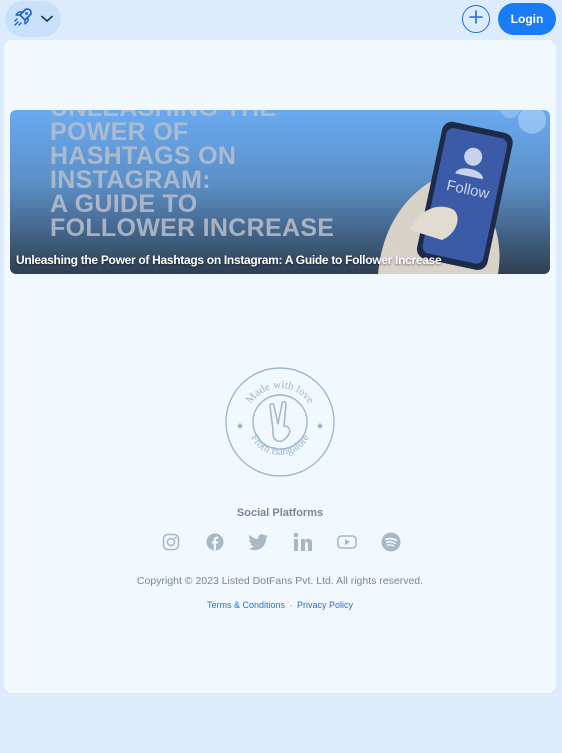 The image size is (562, 753). What do you see at coordinates (192, 228) in the screenshot?
I see `hero-line: FOLLOWER INCREASE` at bounding box center [192, 228].